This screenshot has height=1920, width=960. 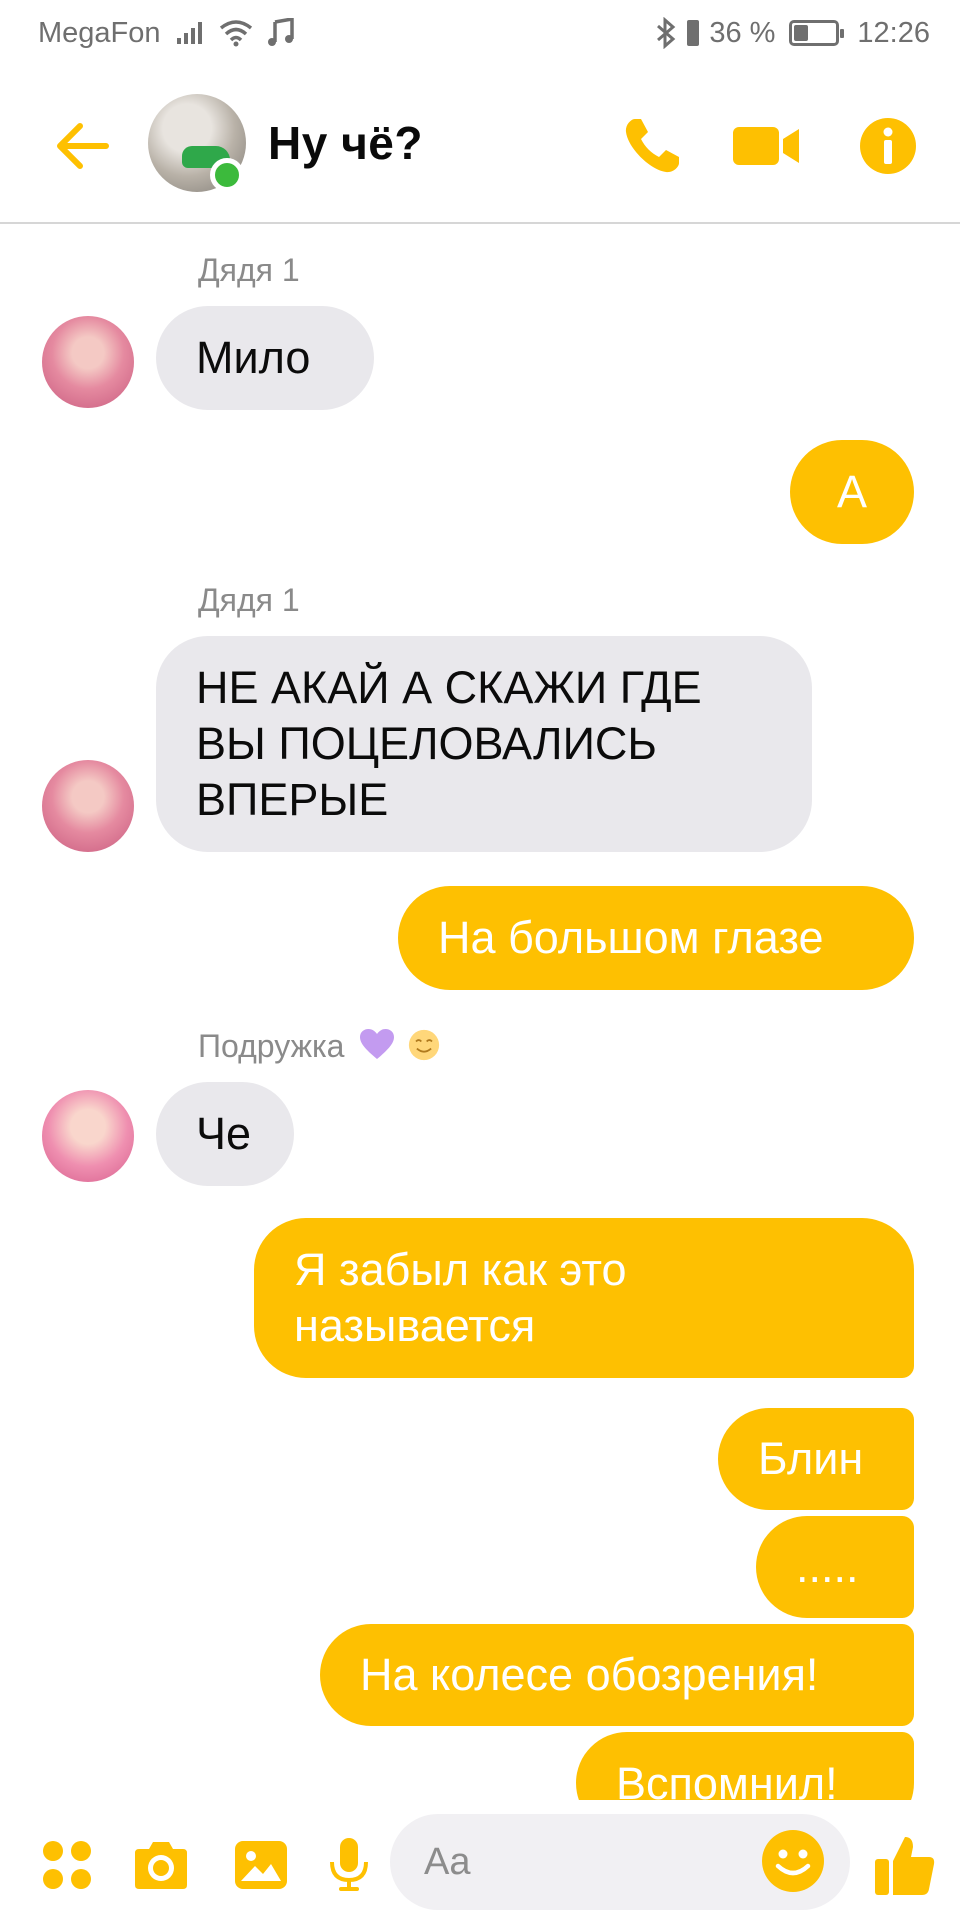 What do you see at coordinates (817, 33) in the screenshot?
I see `battery-icon` at bounding box center [817, 33].